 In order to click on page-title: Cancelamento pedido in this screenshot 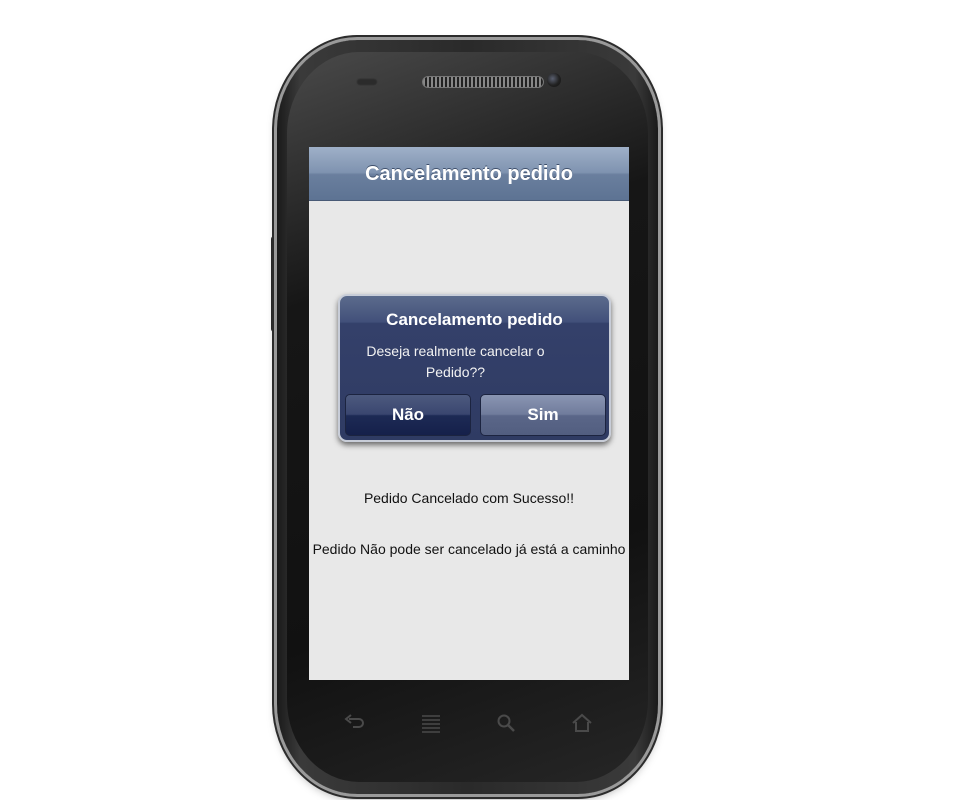, I will do `click(469, 174)`.